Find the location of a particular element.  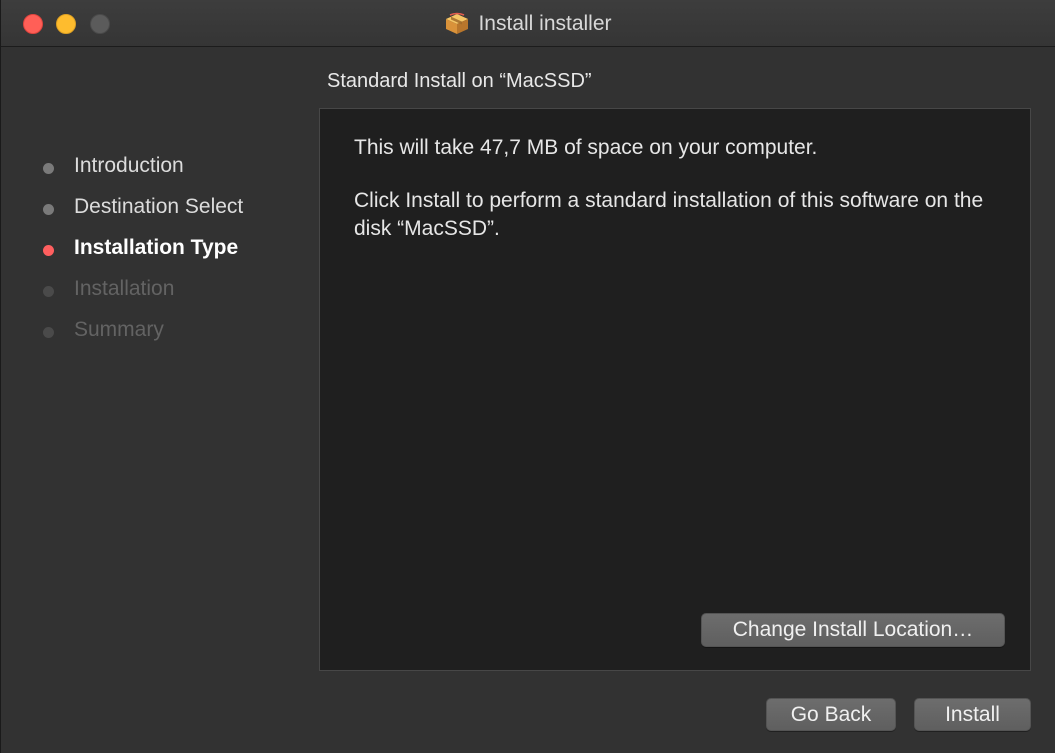

go-back-button: Go Back is located at coordinates (831, 714).